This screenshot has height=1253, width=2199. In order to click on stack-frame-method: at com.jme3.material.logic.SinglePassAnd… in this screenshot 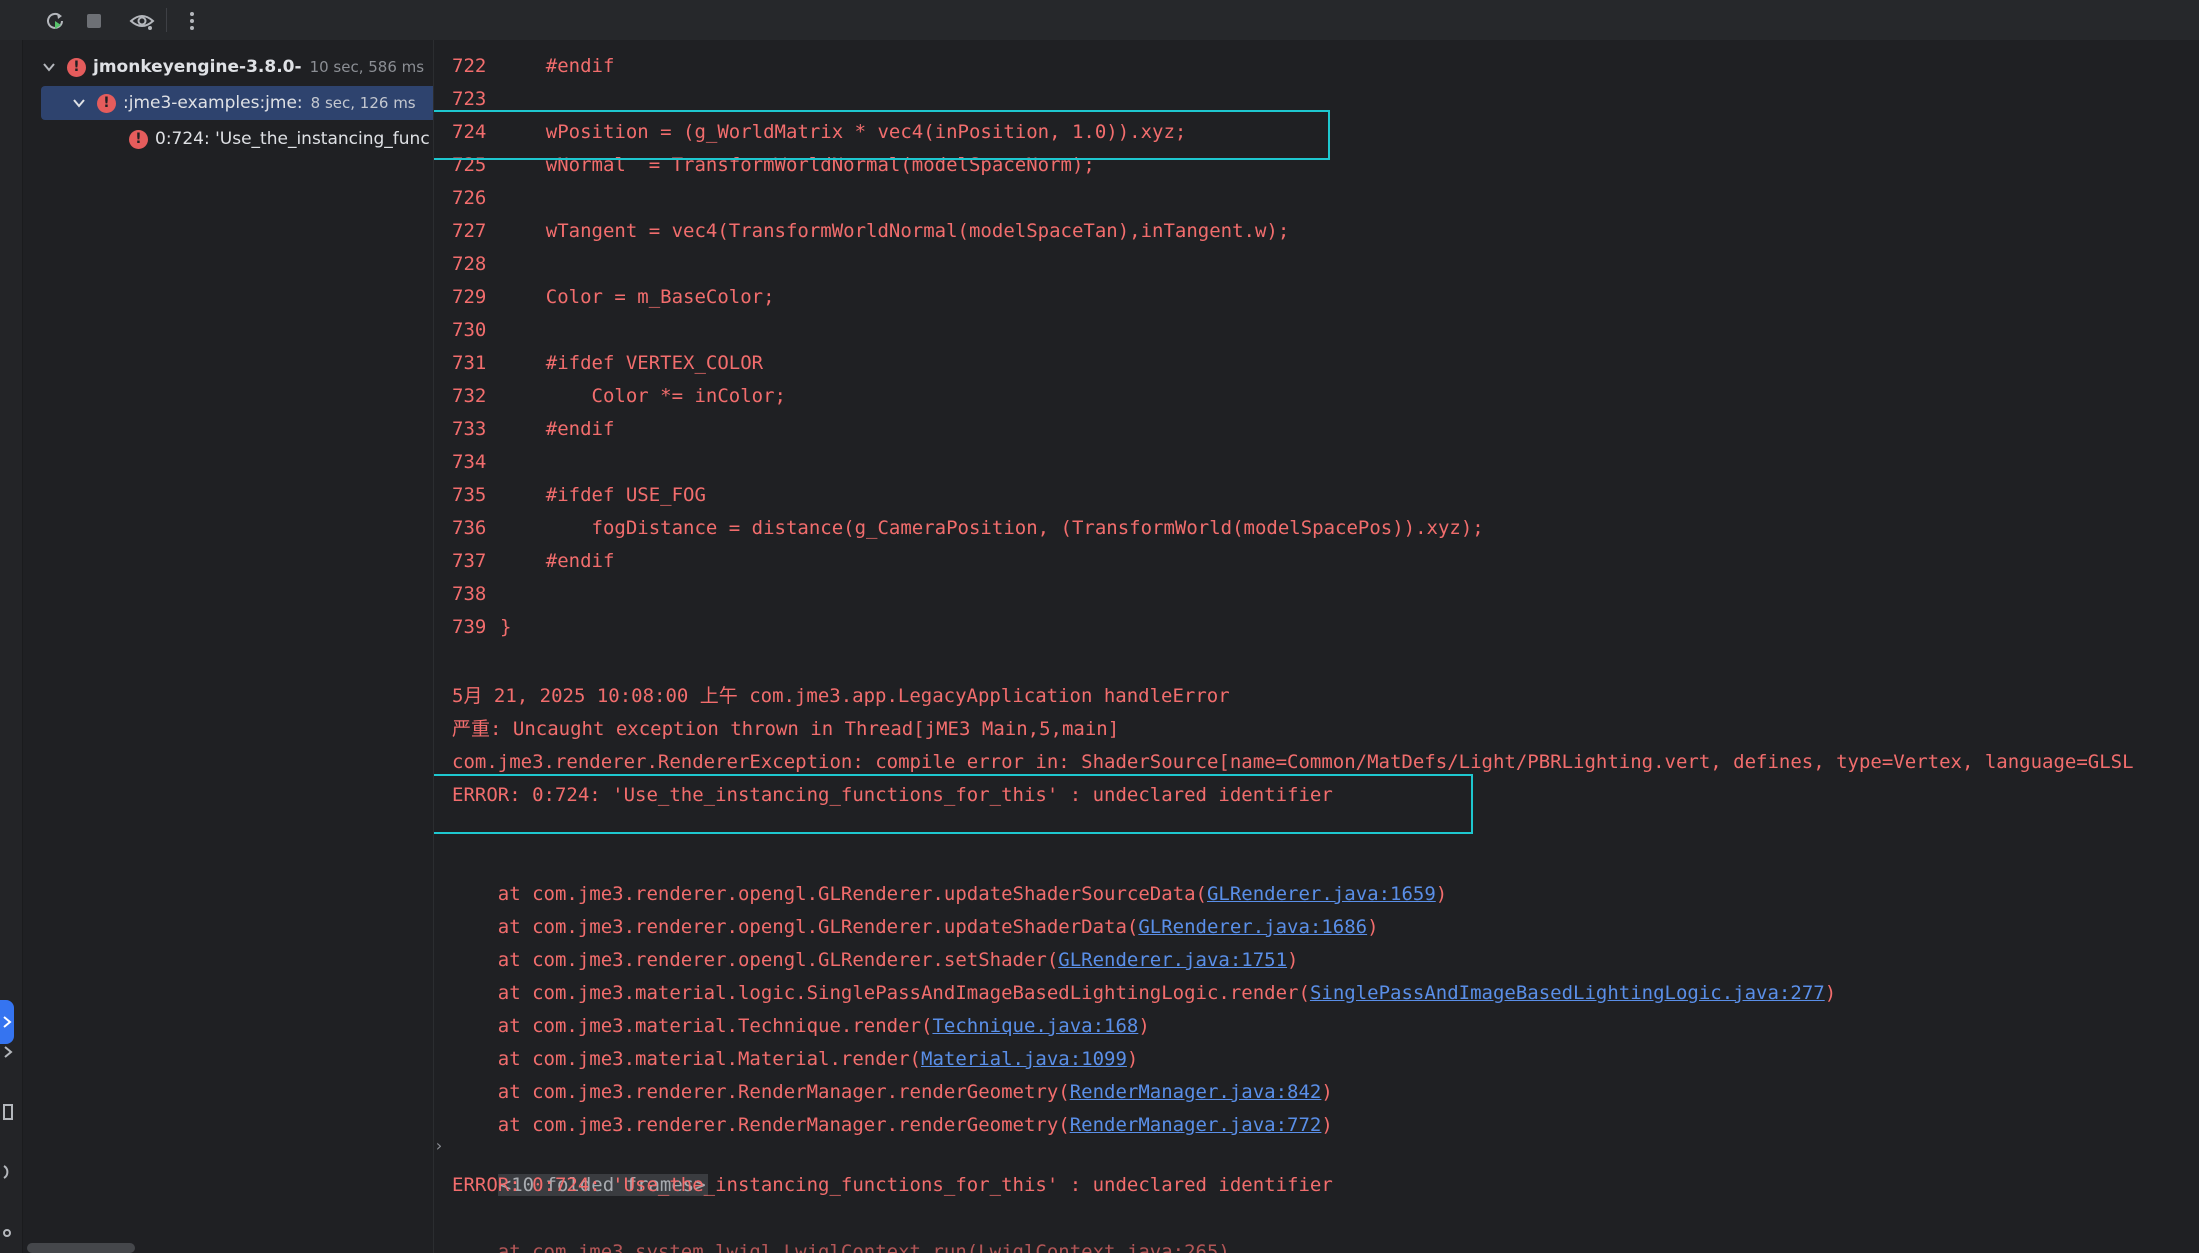, I will do `click(881, 993)`.